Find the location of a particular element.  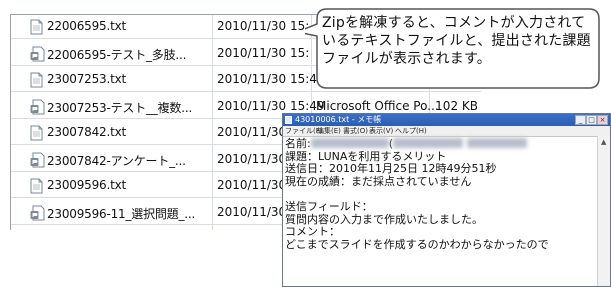

text-line-field: 送信フィールド： is located at coordinates (329, 206).